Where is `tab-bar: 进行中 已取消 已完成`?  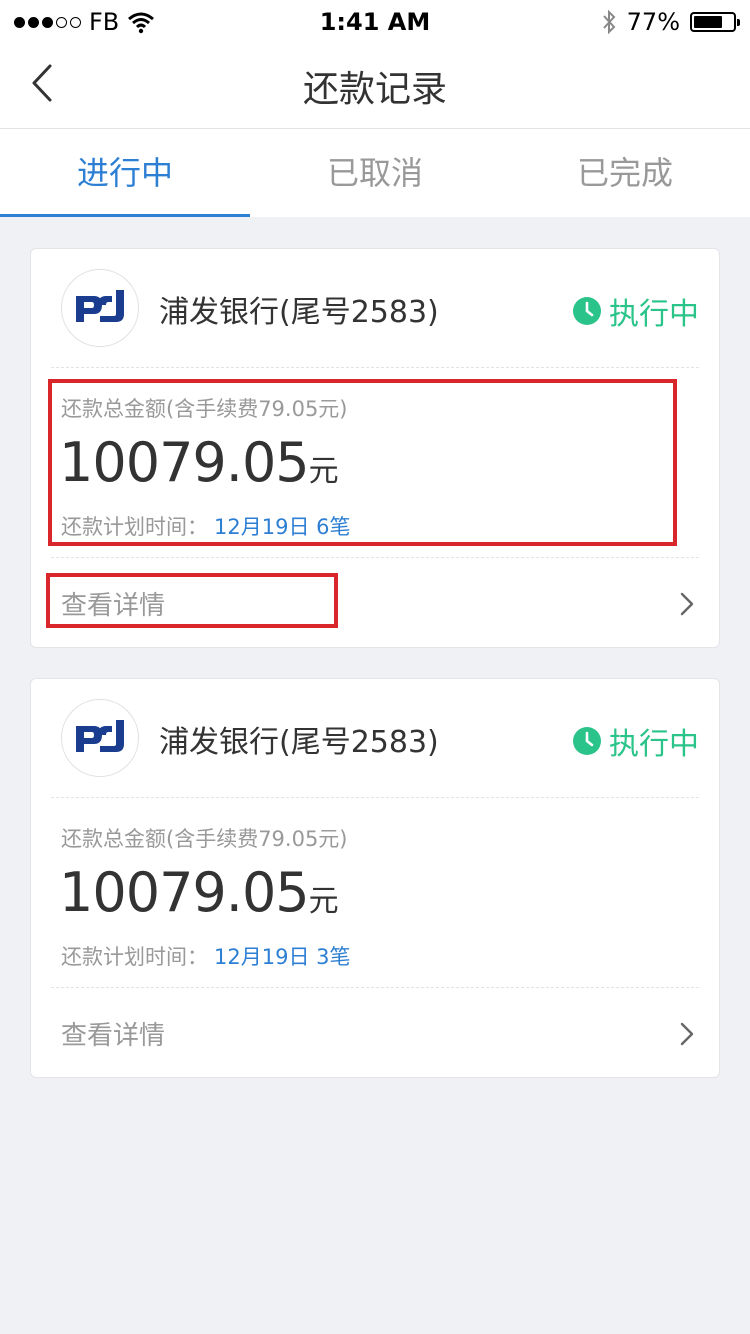
tab-bar: 进行中 已取消 已完成 is located at coordinates (375, 173).